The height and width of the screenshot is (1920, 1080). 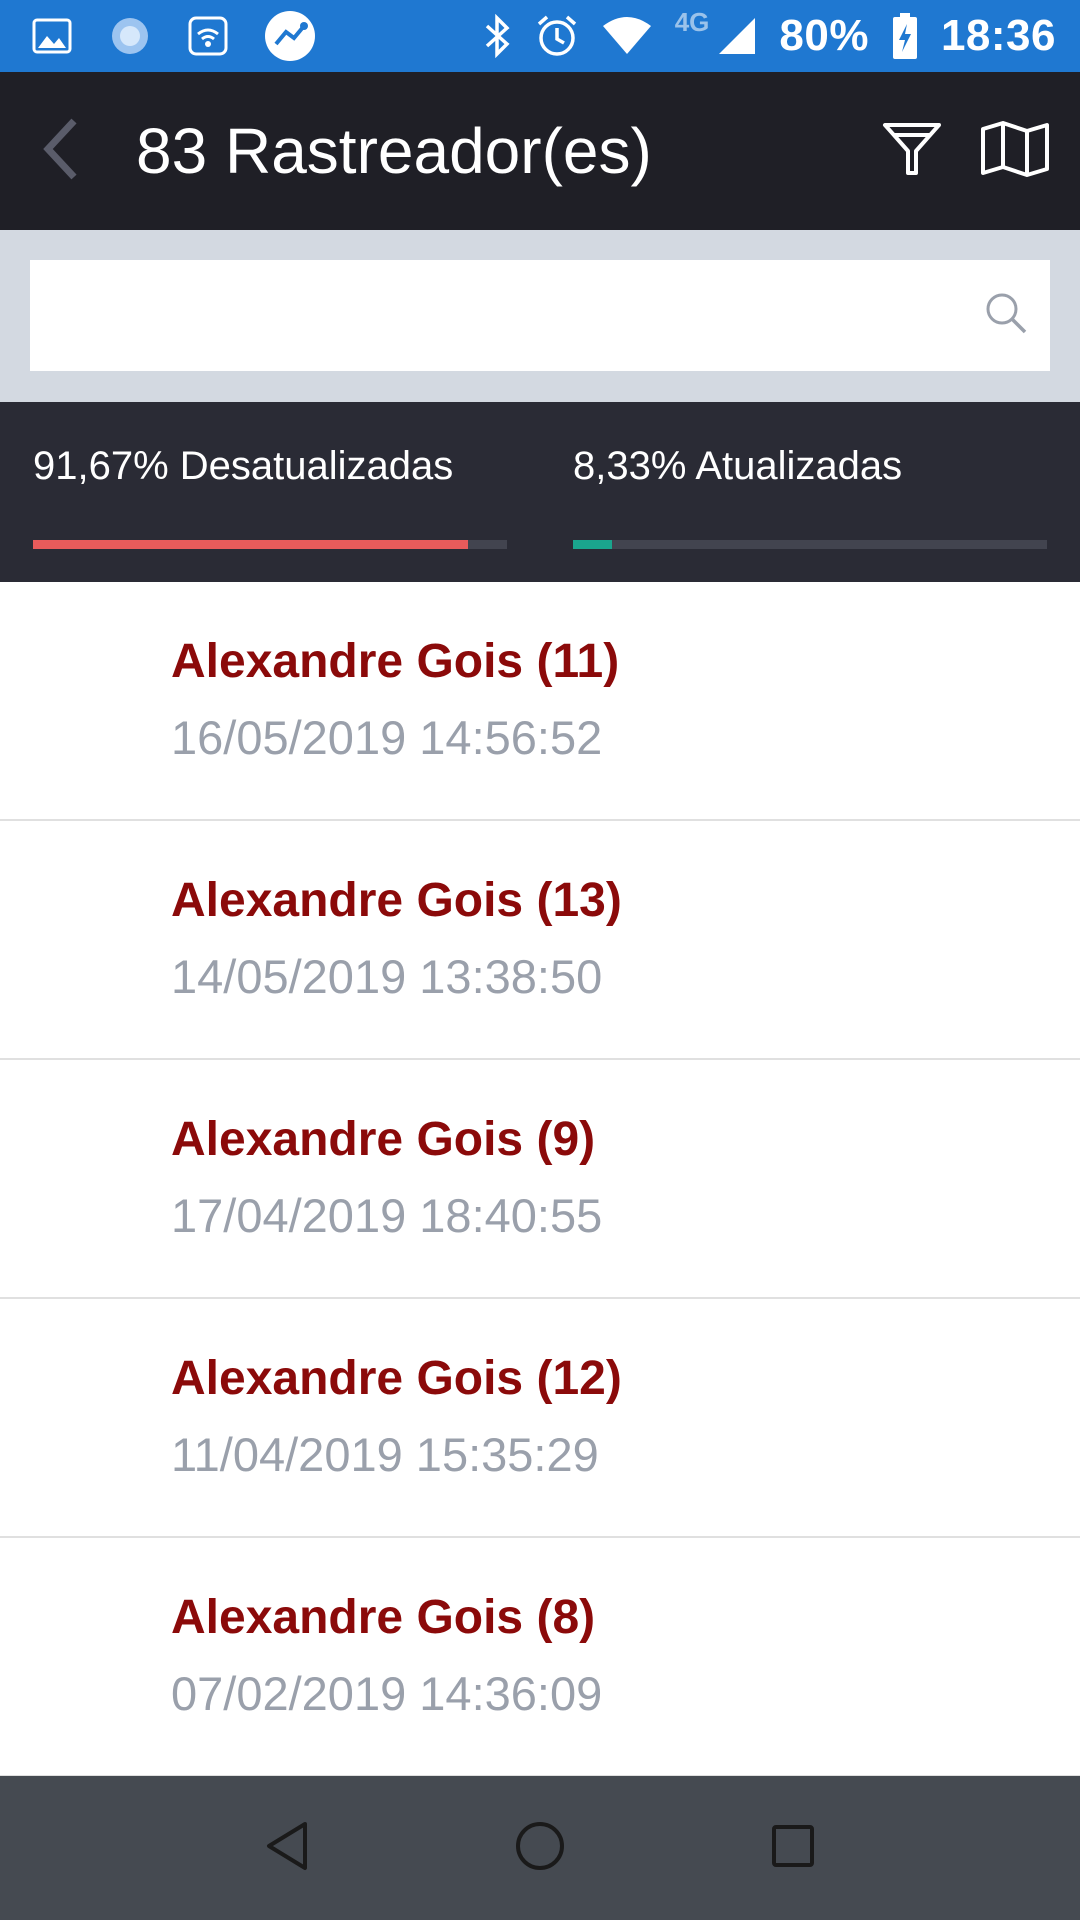 What do you see at coordinates (627, 36) in the screenshot?
I see `wifi-icon` at bounding box center [627, 36].